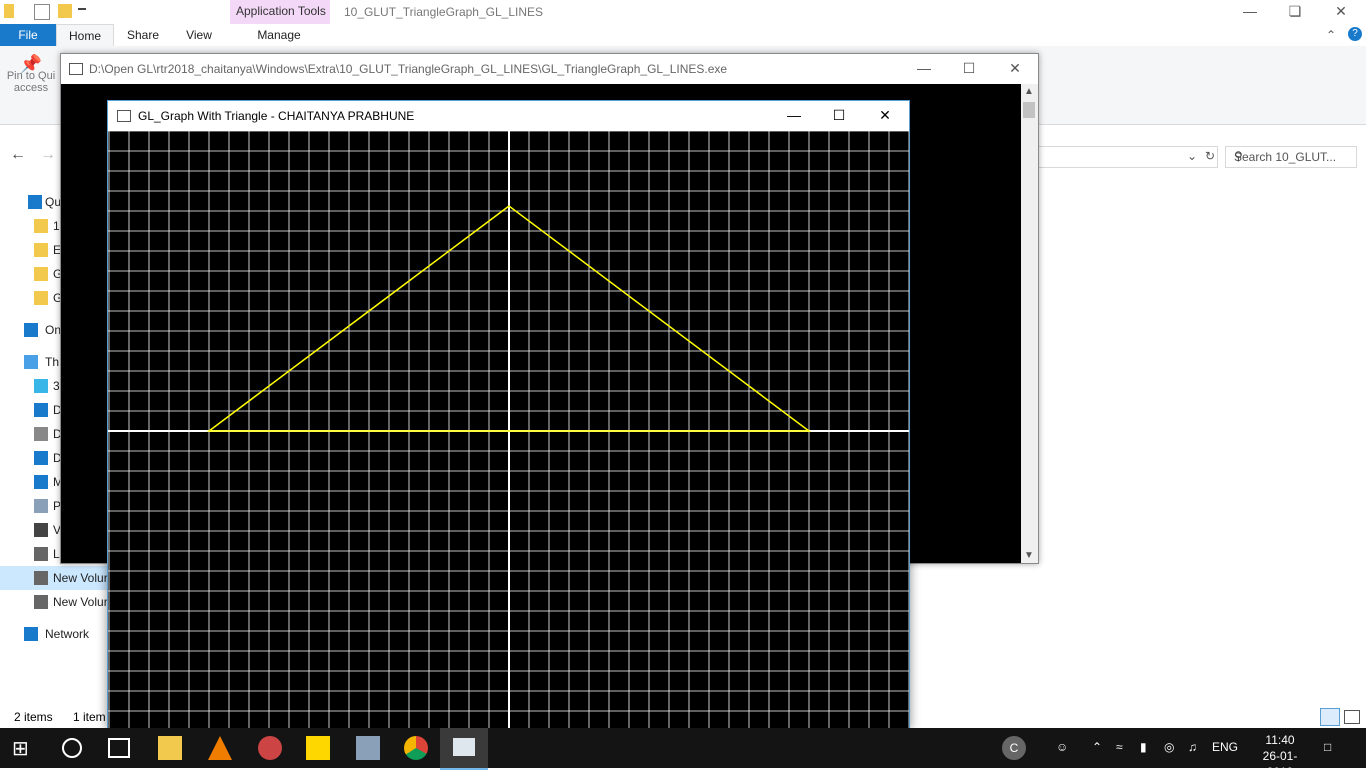  I want to click on people-icon: ☺, so click(1062, 747).